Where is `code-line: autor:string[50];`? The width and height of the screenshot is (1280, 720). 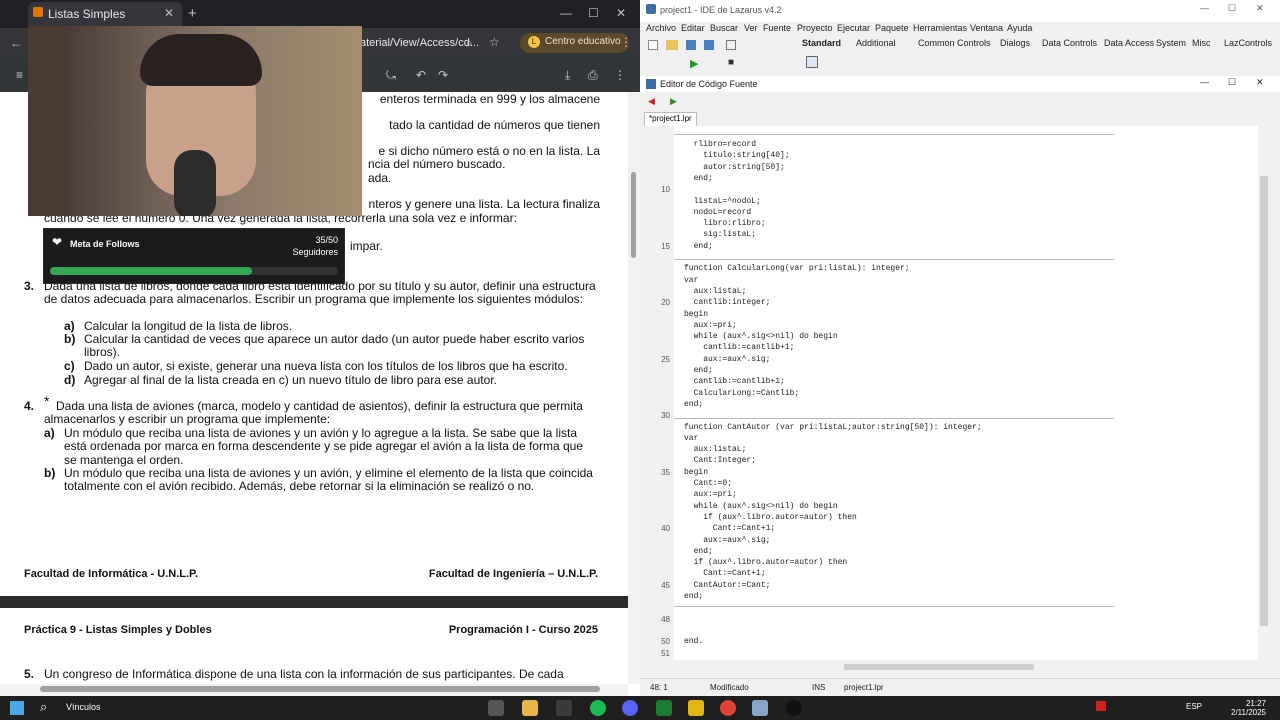
code-line: autor:string[50]; is located at coordinates (734, 167).